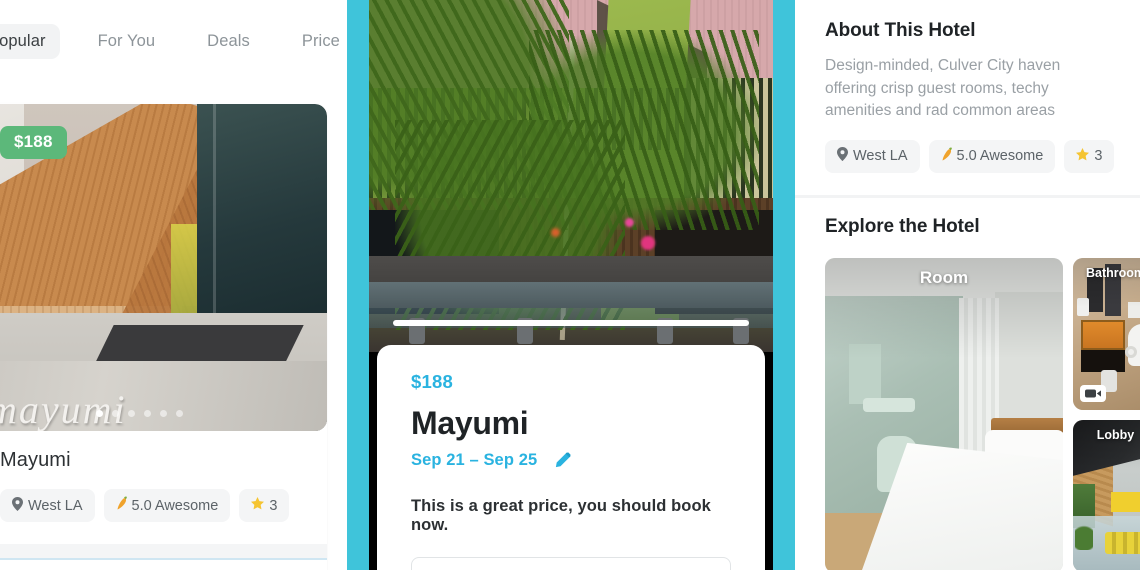  I want to click on card-separator, so click(163, 551).